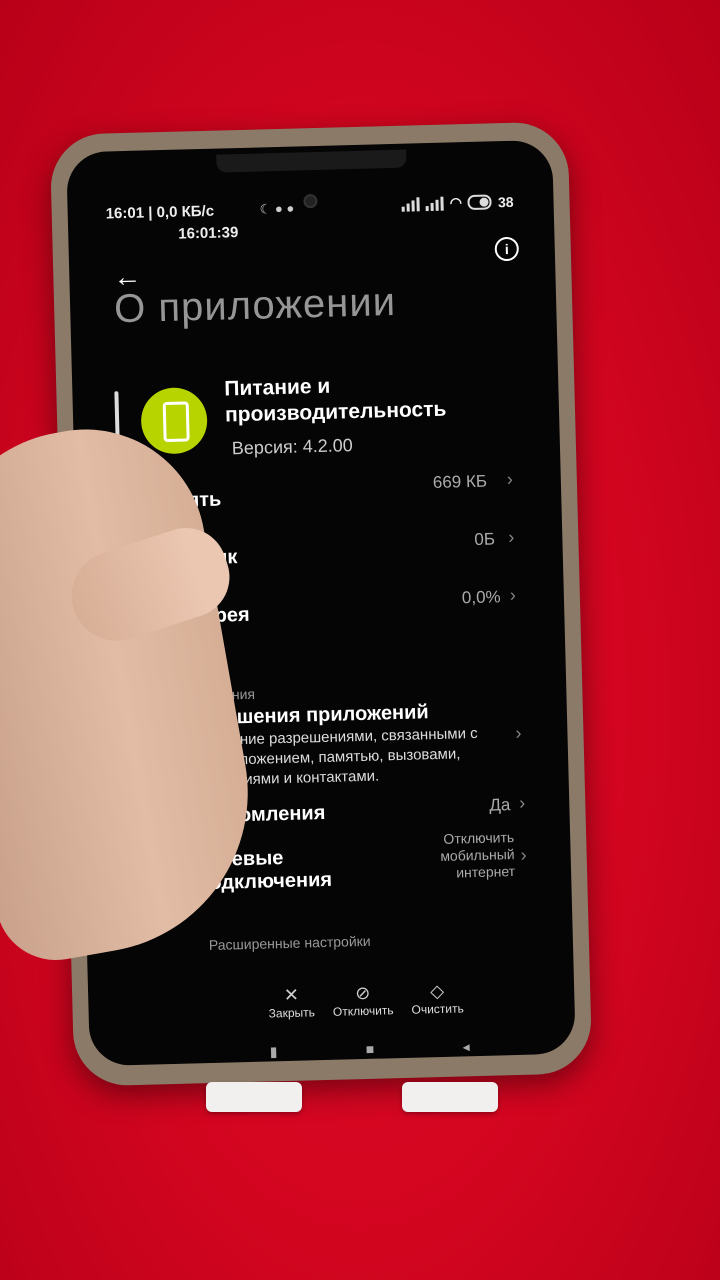 The image size is (720, 1280). I want to click on battery-row-value: 0,0%, so click(481, 597).